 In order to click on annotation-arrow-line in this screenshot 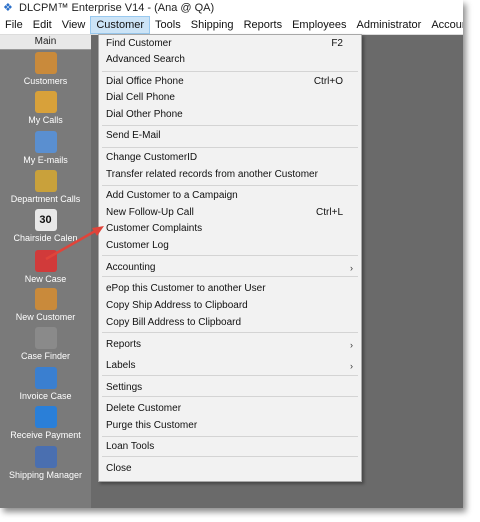, I will do `click(71, 244)`.